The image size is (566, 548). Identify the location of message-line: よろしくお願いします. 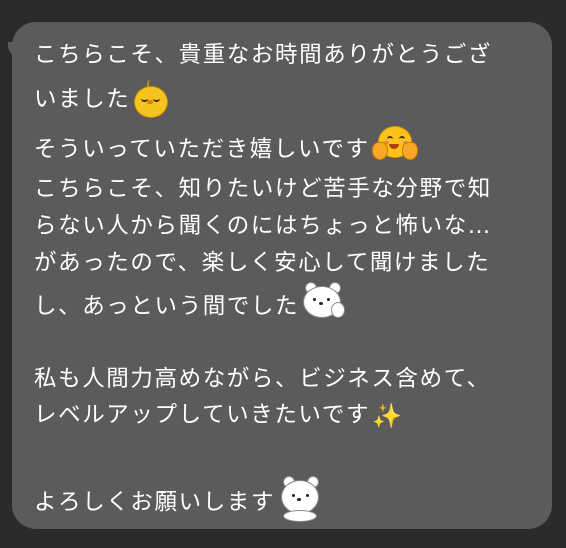
(178, 502).